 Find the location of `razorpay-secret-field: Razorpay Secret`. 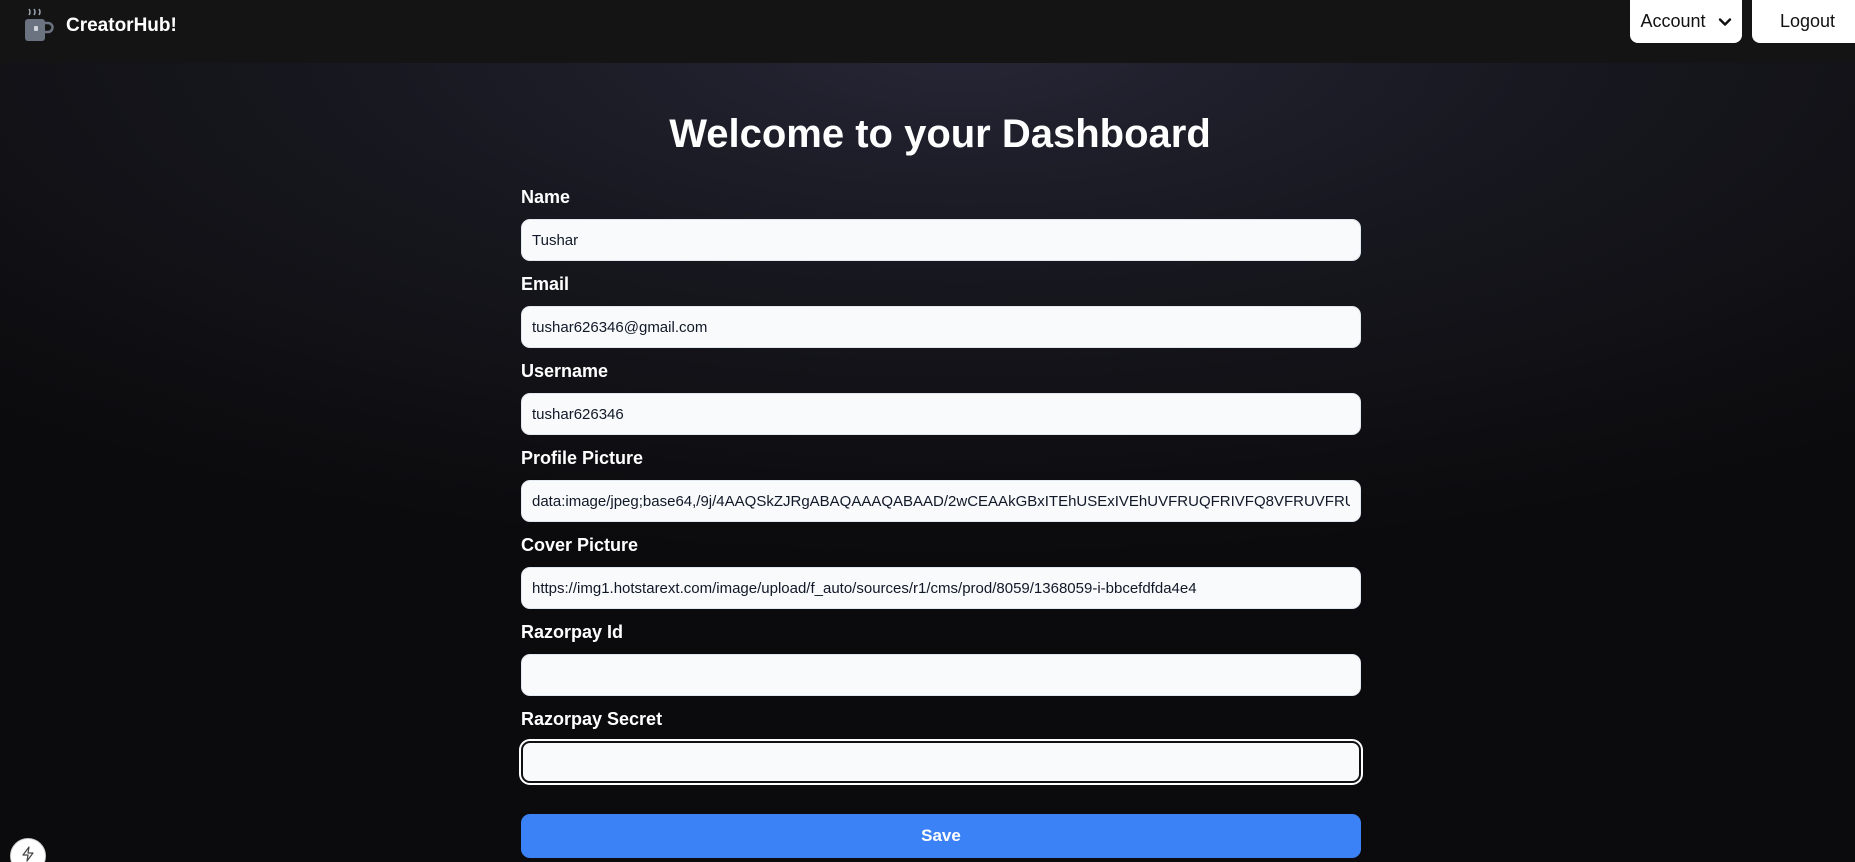

razorpay-secret-field: Razorpay Secret is located at coordinates (941, 751).